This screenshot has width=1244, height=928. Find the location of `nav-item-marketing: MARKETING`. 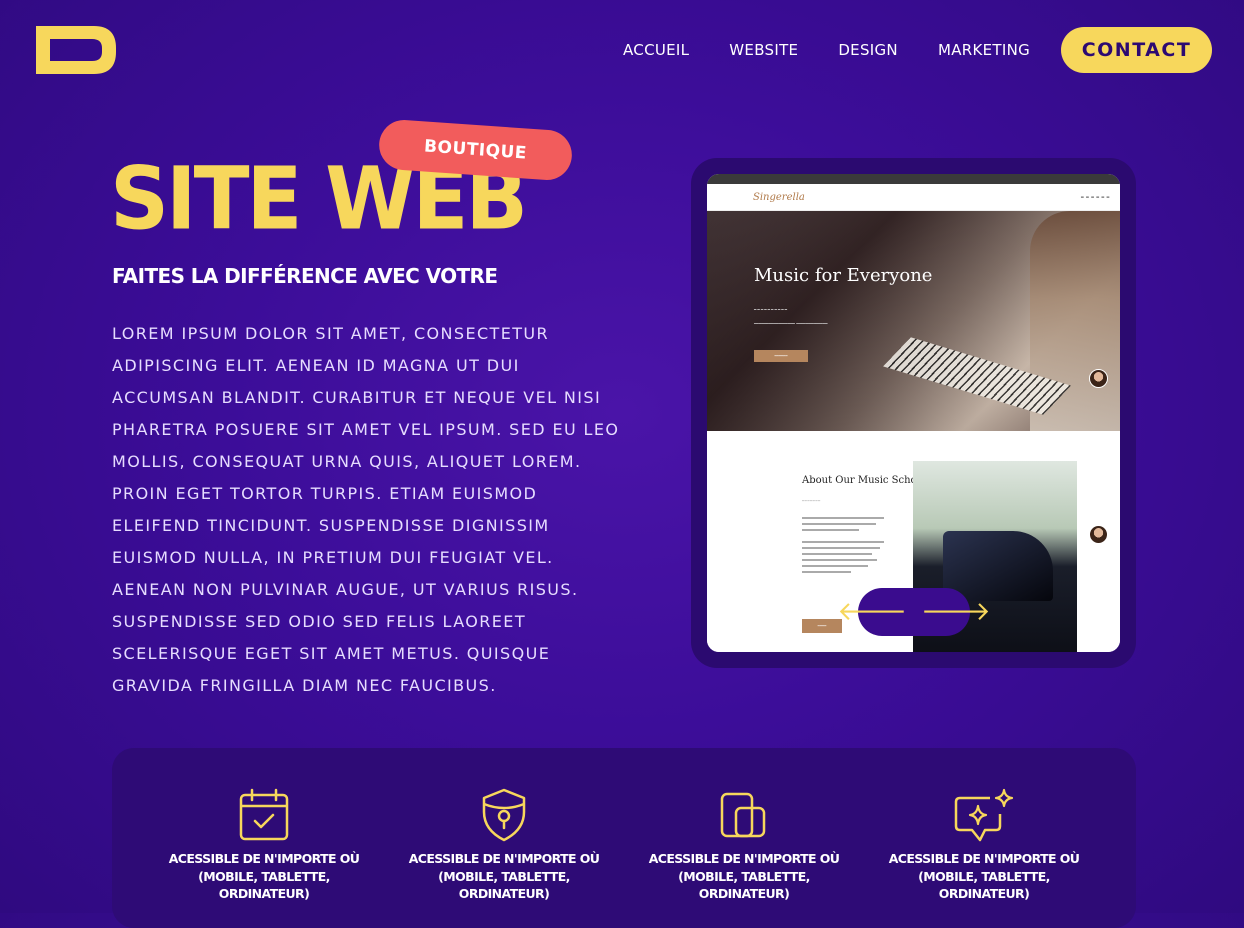

nav-item-marketing: MARKETING is located at coordinates (984, 50).